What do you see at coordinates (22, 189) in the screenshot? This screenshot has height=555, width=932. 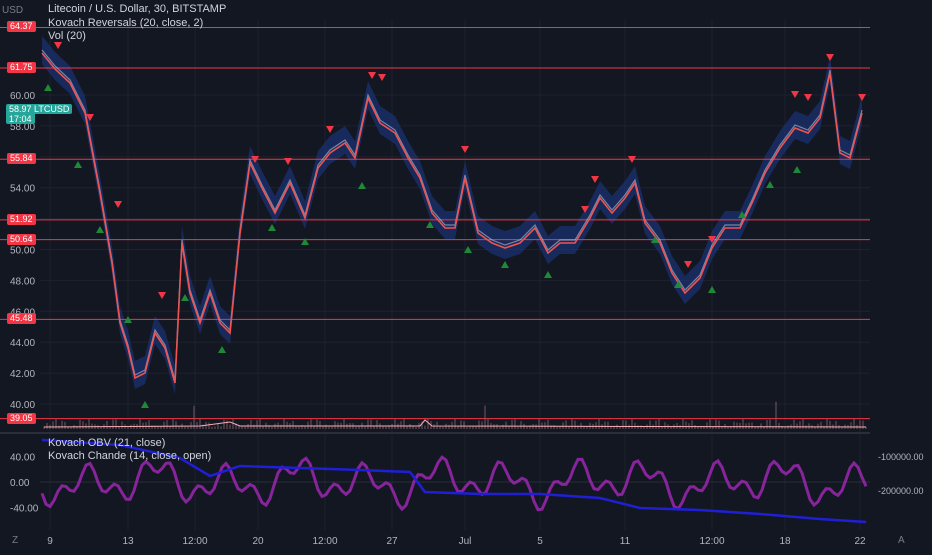 I see `price-tick: 54.00` at bounding box center [22, 189].